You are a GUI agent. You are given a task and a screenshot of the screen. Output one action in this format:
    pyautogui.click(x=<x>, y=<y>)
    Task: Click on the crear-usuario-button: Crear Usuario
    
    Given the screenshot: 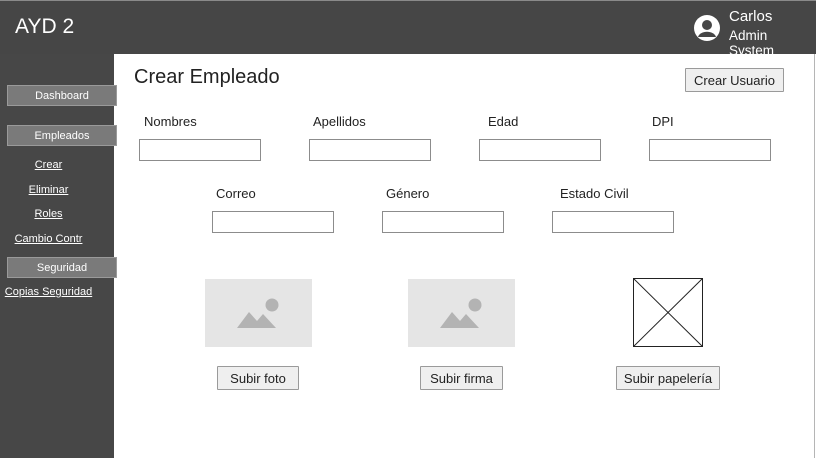 What is the action you would take?
    pyautogui.click(x=734, y=80)
    